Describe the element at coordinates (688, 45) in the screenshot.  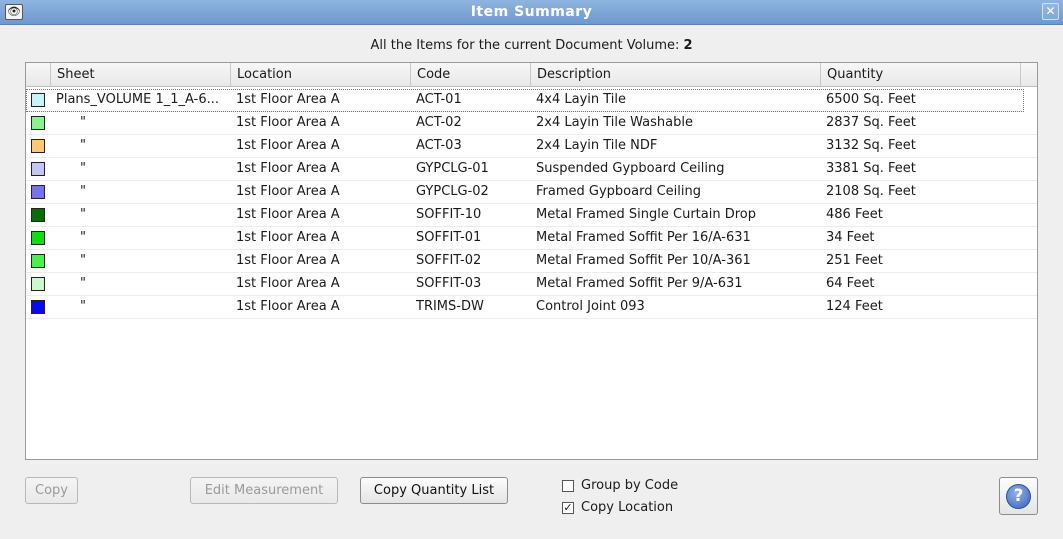
I see `volume-count: 2` at that location.